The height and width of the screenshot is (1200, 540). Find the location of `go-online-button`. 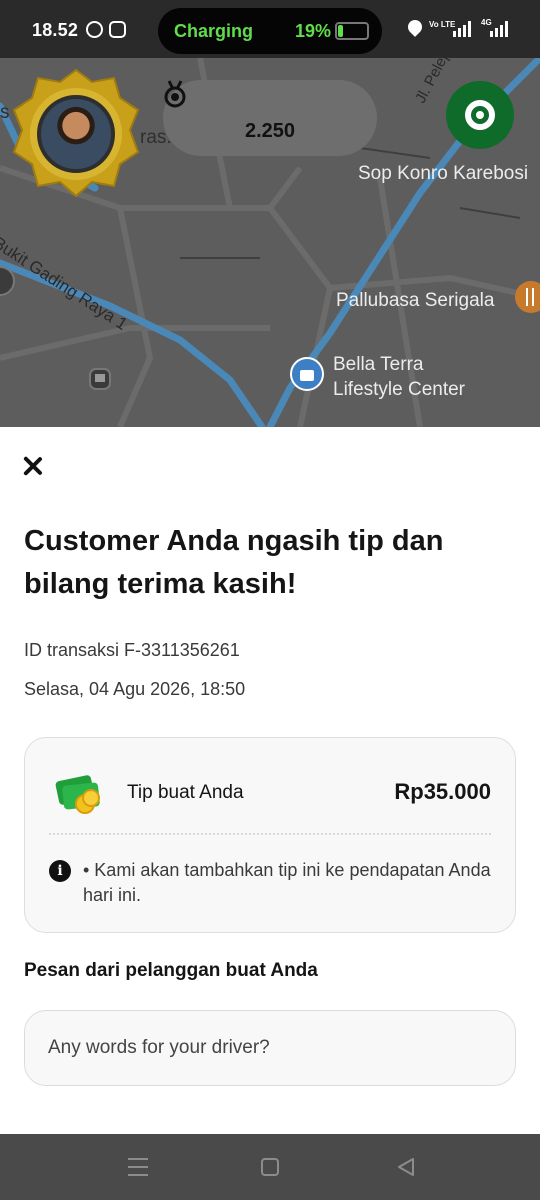

go-online-button is located at coordinates (480, 115).